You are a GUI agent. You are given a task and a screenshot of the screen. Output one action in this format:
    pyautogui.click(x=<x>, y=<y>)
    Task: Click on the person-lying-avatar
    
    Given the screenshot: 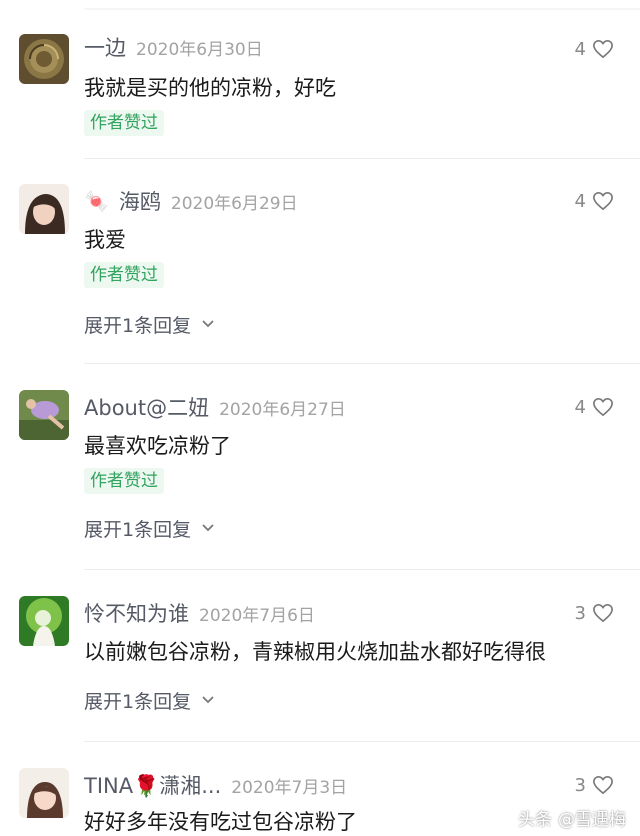 What is the action you would take?
    pyautogui.click(x=44, y=415)
    